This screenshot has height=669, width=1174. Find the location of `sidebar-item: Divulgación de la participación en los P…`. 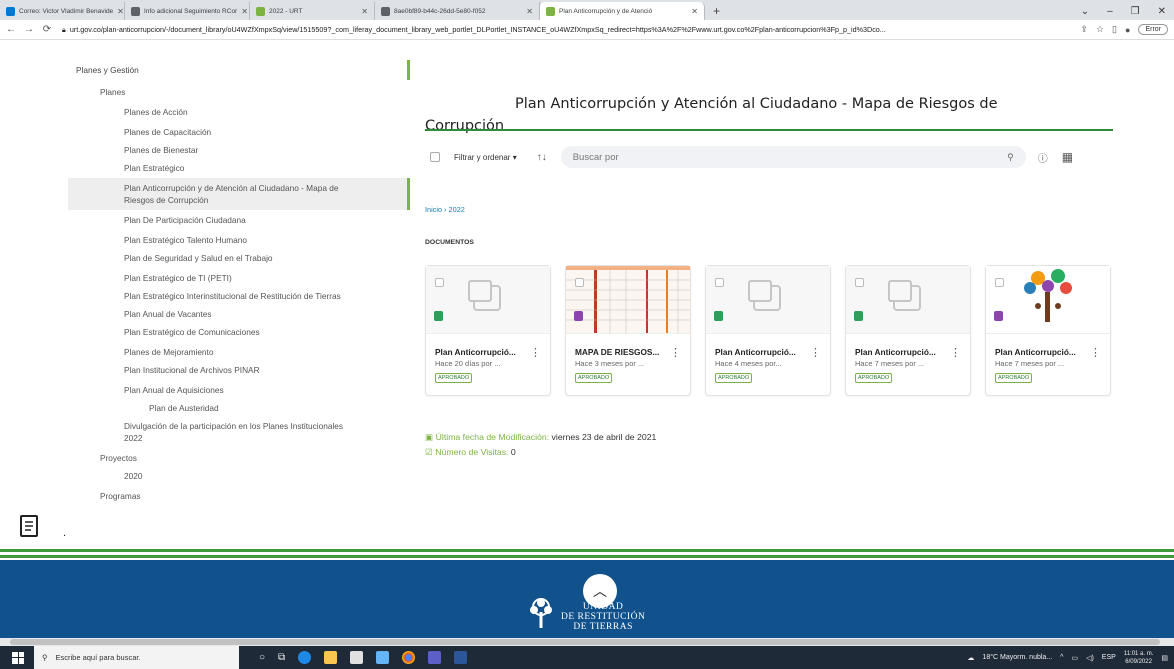

sidebar-item: Divulgación de la participación en los P… is located at coordinates (233, 426).